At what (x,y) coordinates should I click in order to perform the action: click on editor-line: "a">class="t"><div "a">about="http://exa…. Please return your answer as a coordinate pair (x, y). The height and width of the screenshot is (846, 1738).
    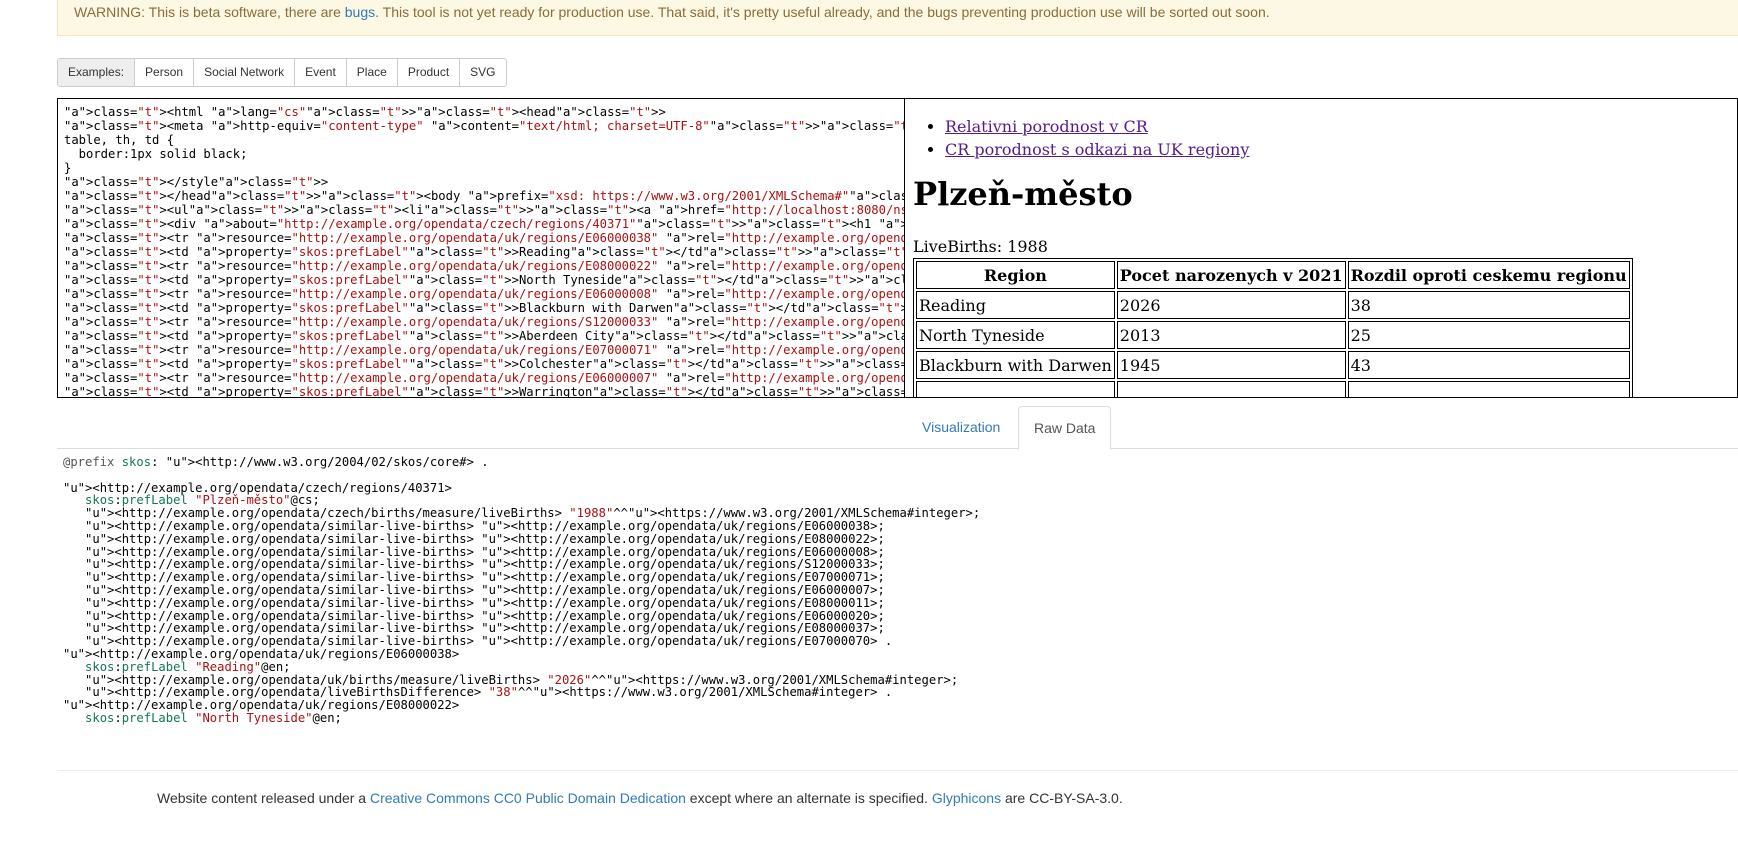
    Looking at the image, I should click on (484, 224).